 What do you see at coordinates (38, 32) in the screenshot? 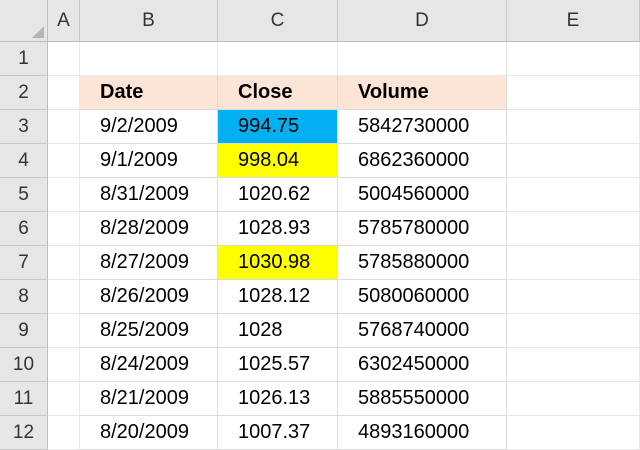
I see `select-all-triangle-icon` at bounding box center [38, 32].